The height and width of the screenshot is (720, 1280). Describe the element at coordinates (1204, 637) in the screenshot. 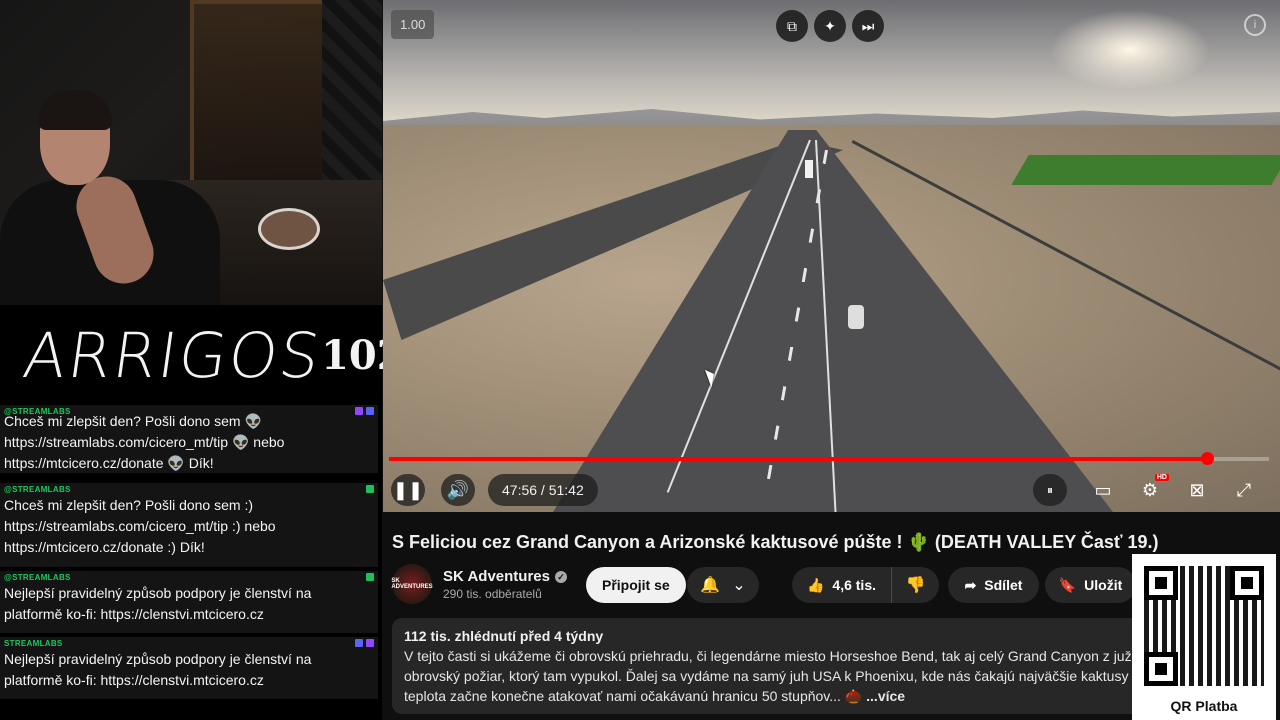

I see `qr-payment-overlay: QR Platba` at that location.